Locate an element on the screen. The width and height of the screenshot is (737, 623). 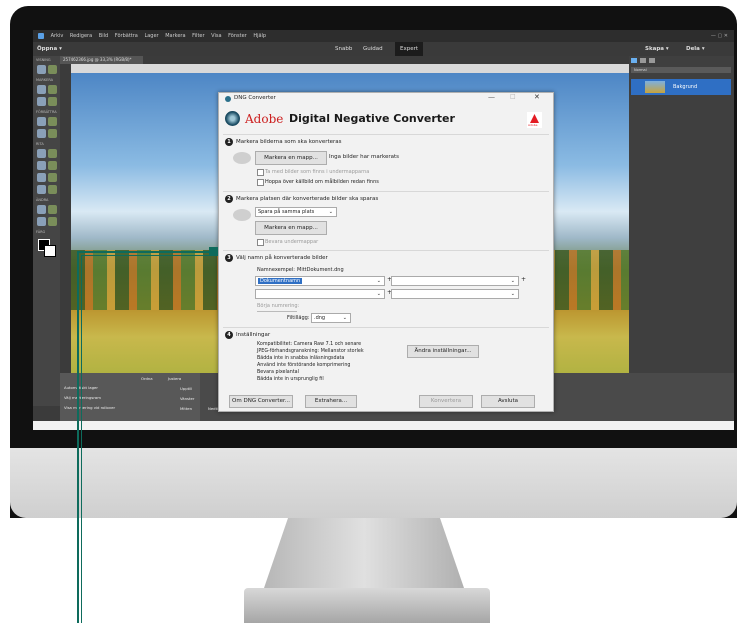
menu-item-markera: Markera is located at coordinates (175, 36).